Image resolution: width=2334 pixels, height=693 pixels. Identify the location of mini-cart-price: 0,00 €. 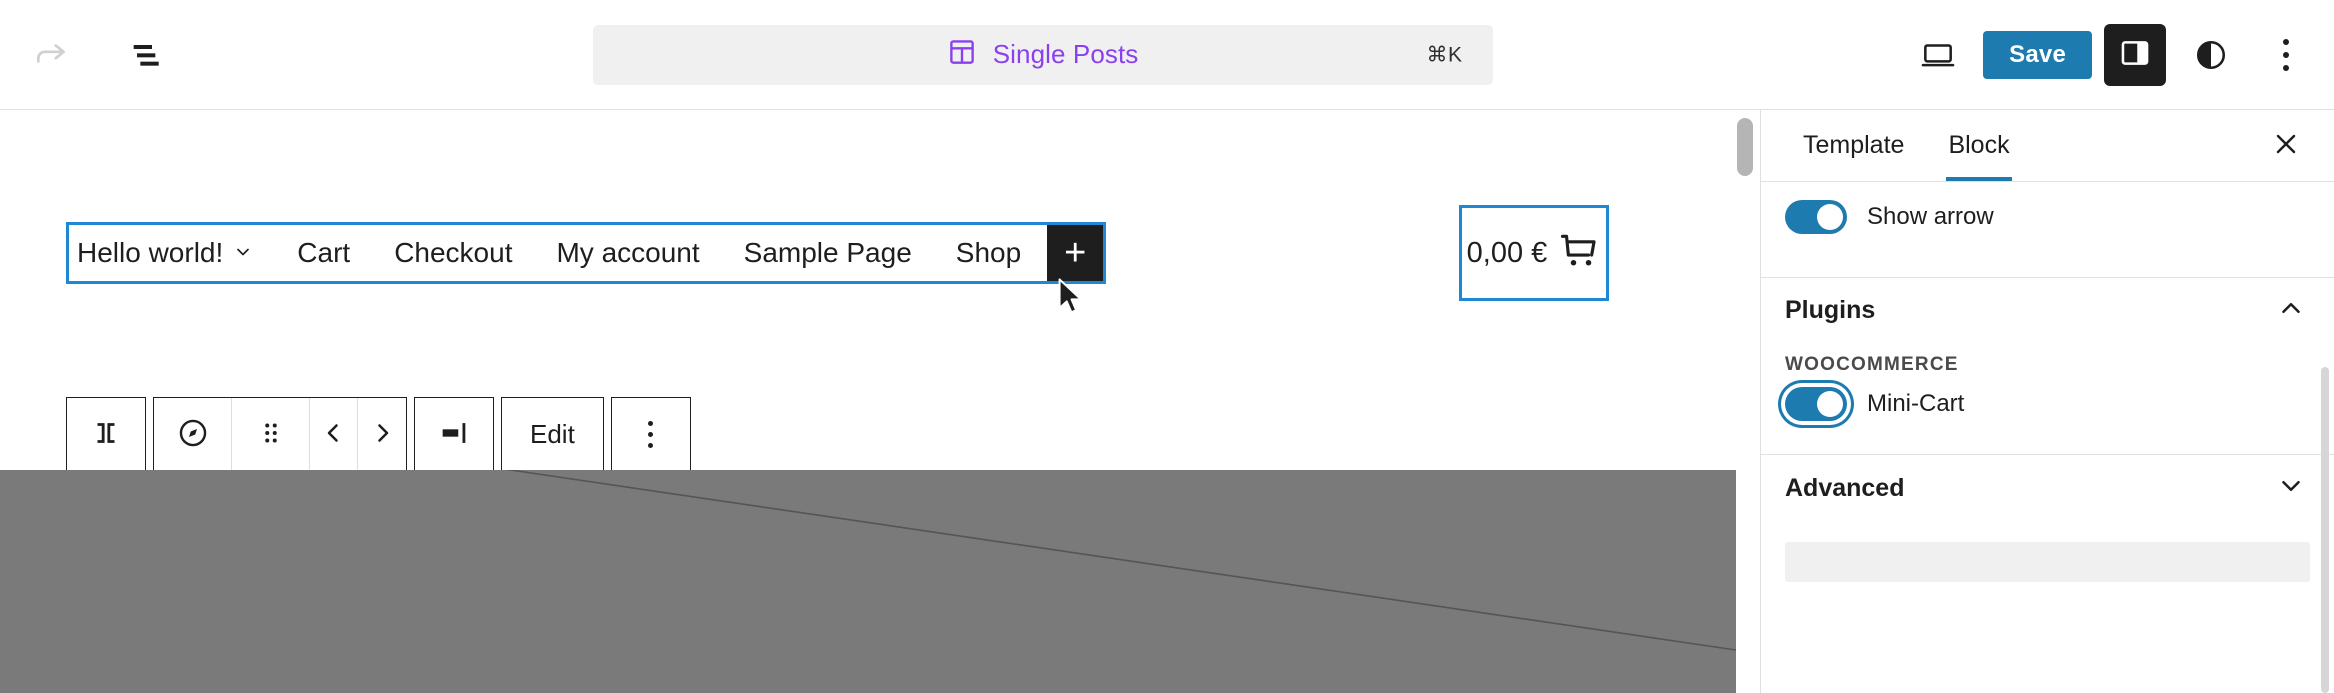
(1507, 252).